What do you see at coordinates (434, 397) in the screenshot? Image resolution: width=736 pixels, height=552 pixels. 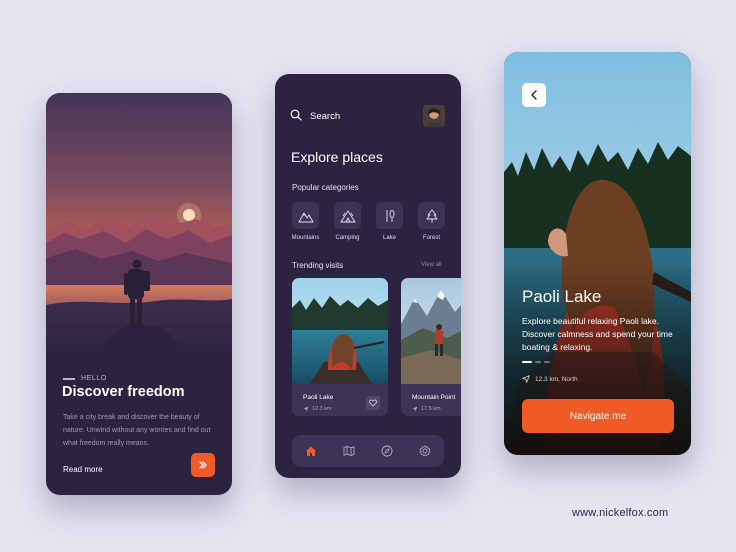 I see `place-name: Mountain Point` at bounding box center [434, 397].